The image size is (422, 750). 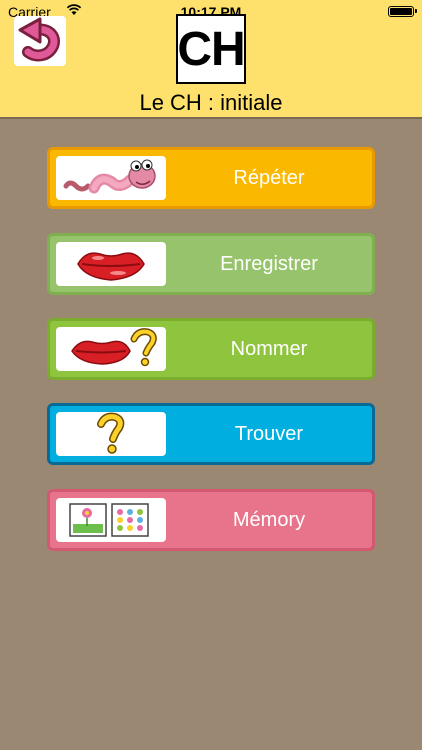 What do you see at coordinates (211, 520) in the screenshot?
I see `memory-button: Mémory` at bounding box center [211, 520].